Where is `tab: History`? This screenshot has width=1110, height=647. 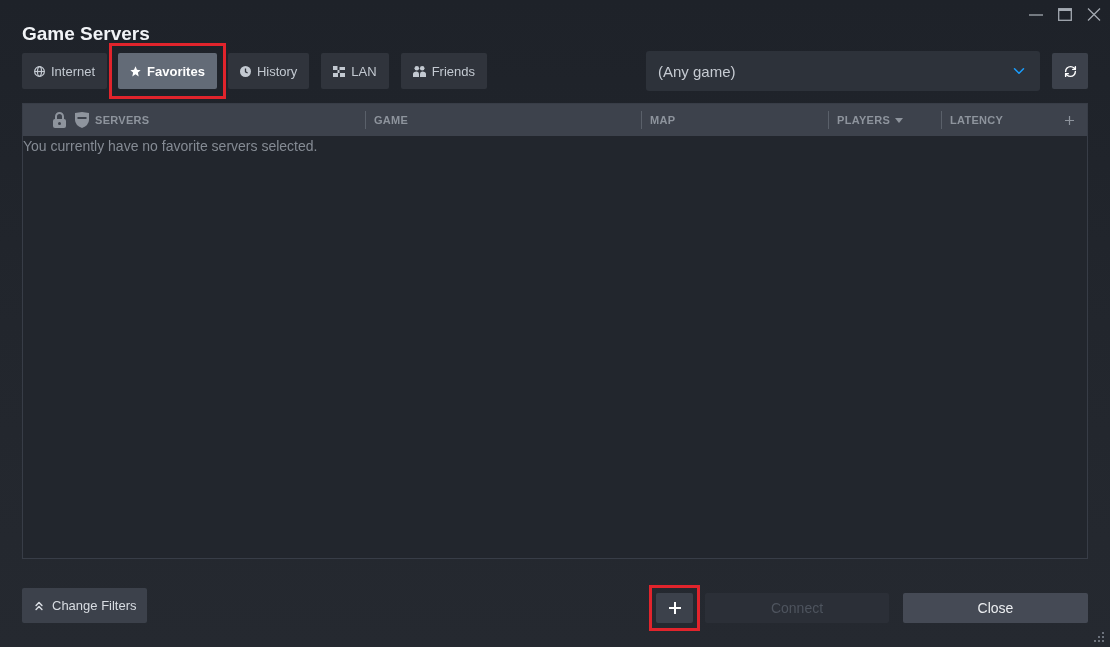 tab: History is located at coordinates (268, 71).